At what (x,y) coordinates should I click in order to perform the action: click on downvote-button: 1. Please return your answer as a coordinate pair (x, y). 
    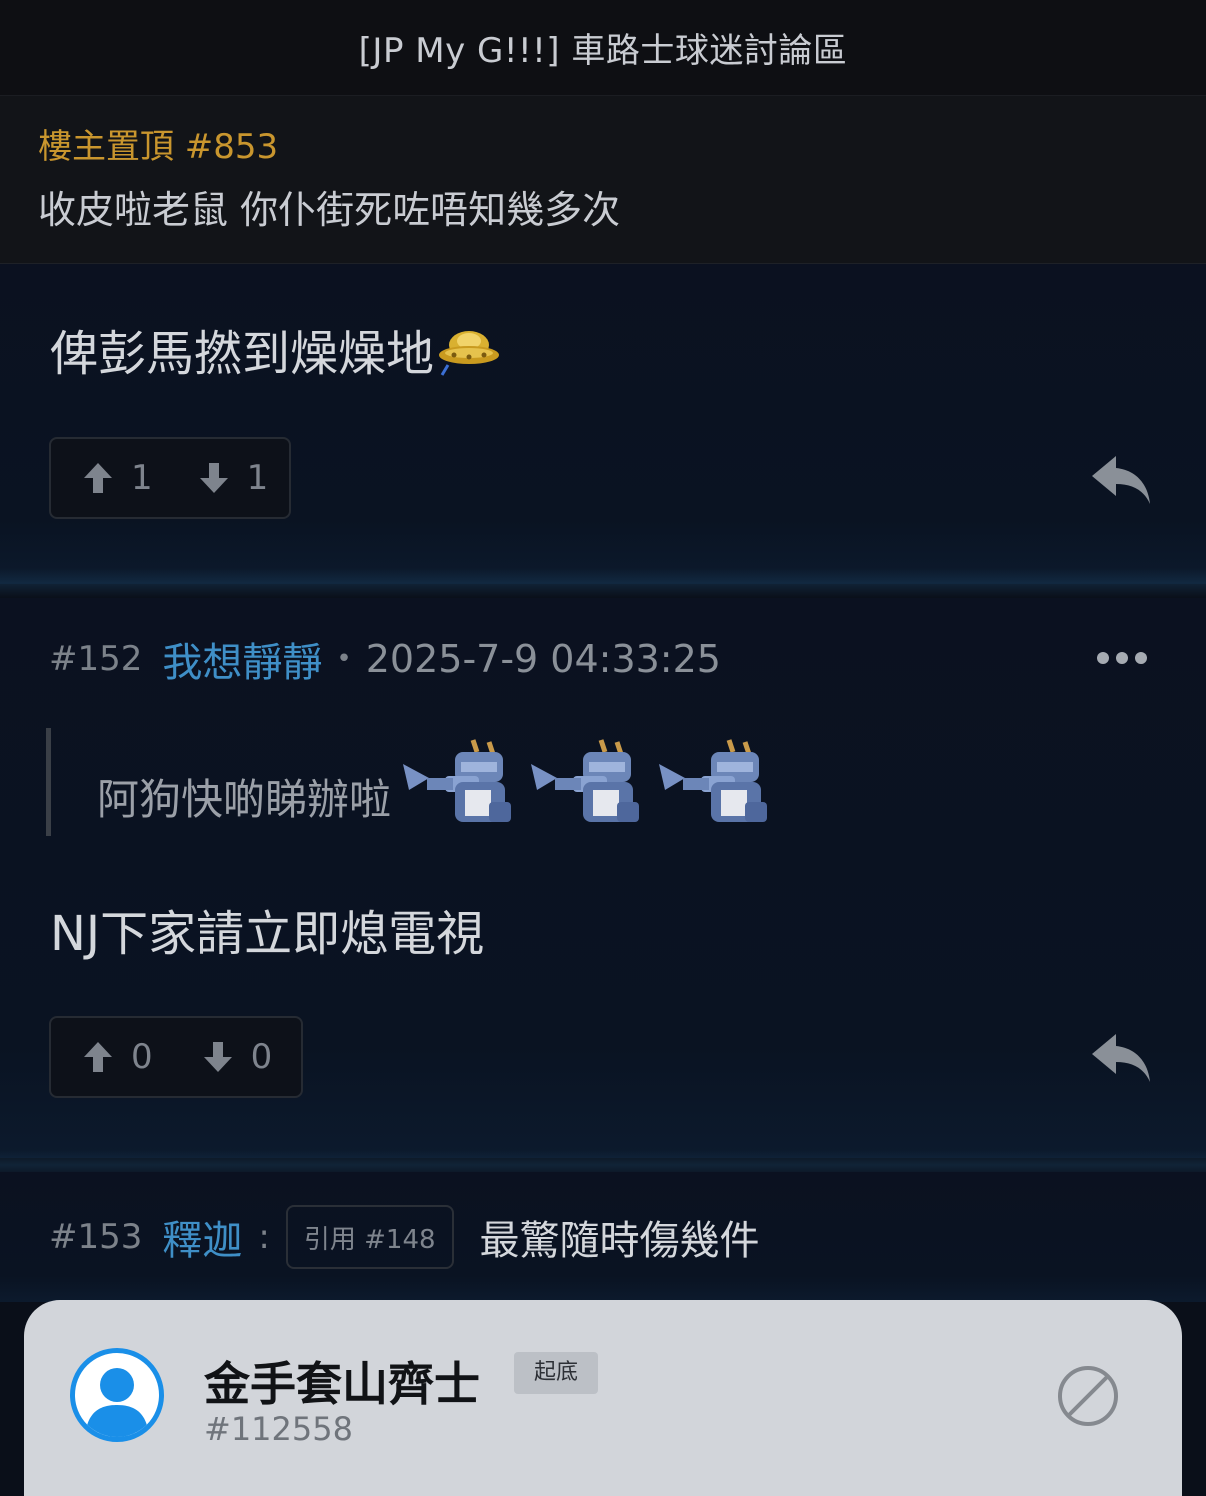
    Looking at the image, I should click on (234, 478).